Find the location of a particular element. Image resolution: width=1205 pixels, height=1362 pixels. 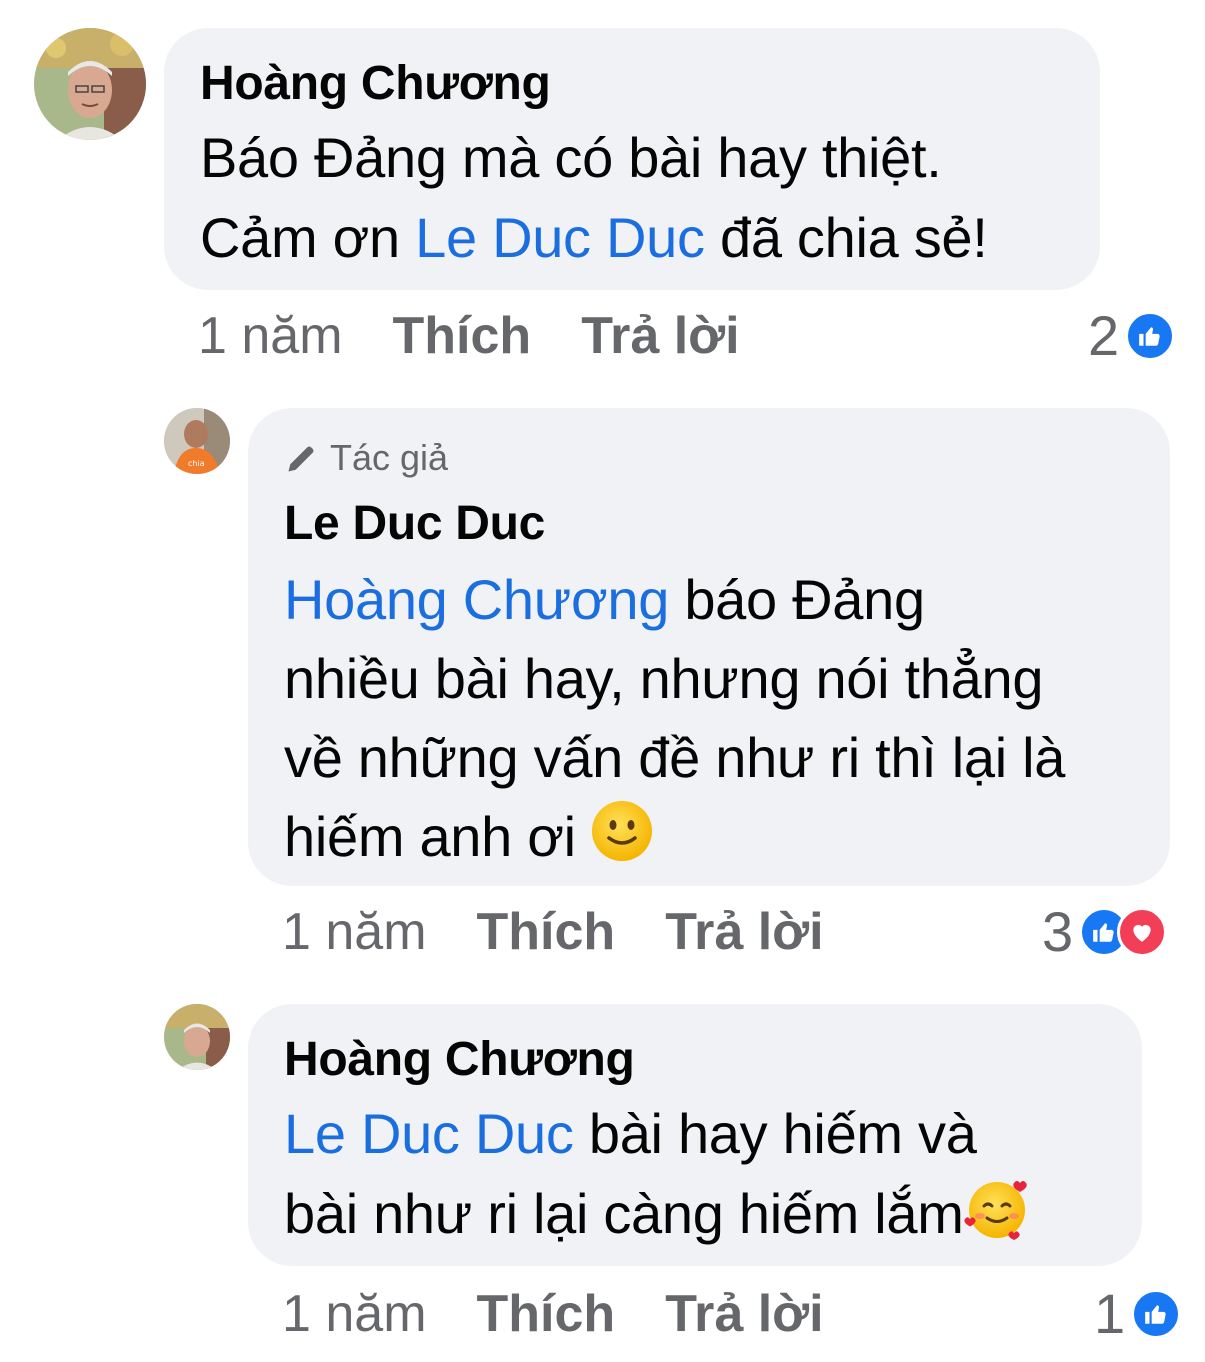

comment-text-line: bài như ri lại càng hiếm lắm is located at coordinates (695, 1218).